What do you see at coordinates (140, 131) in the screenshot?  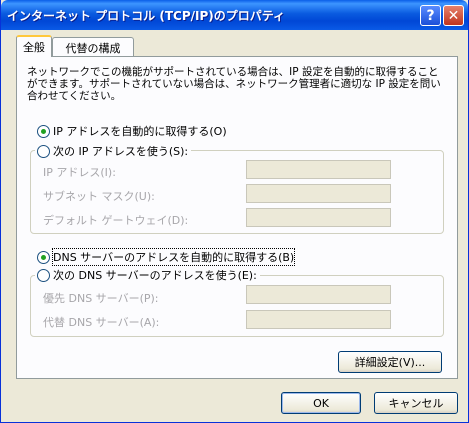 I see `ip-auto-label: IP アドレスを自動的に取得する(O)` at bounding box center [140, 131].